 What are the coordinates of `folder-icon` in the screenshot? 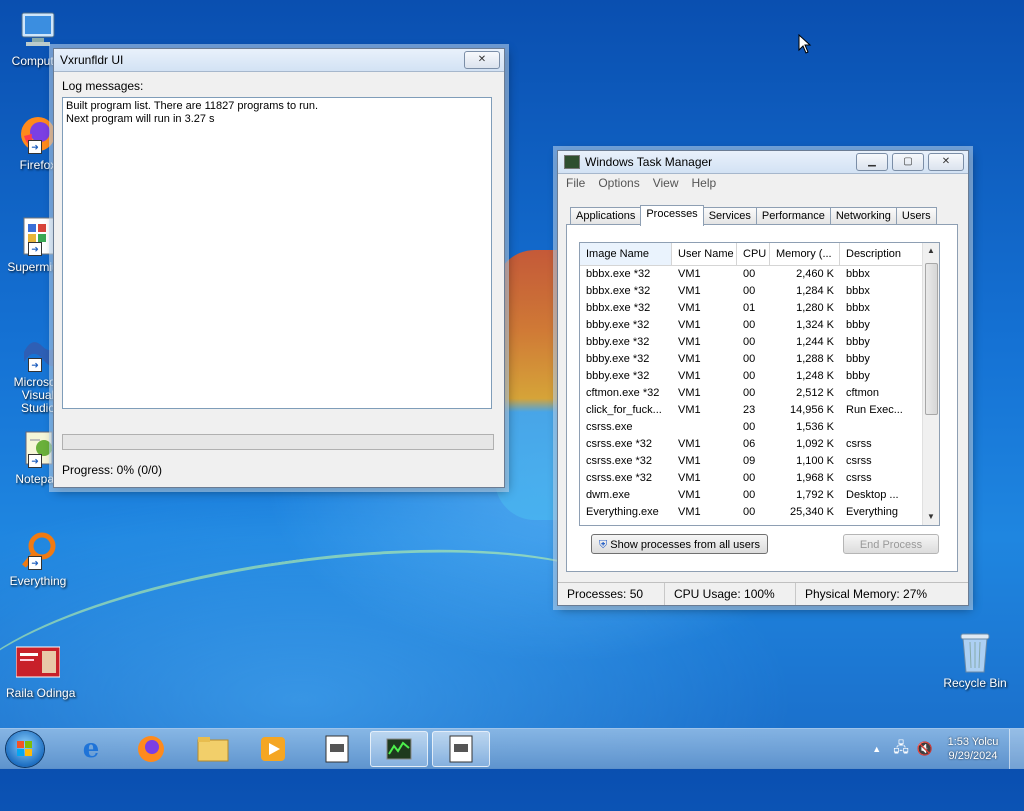 It's located at (213, 749).